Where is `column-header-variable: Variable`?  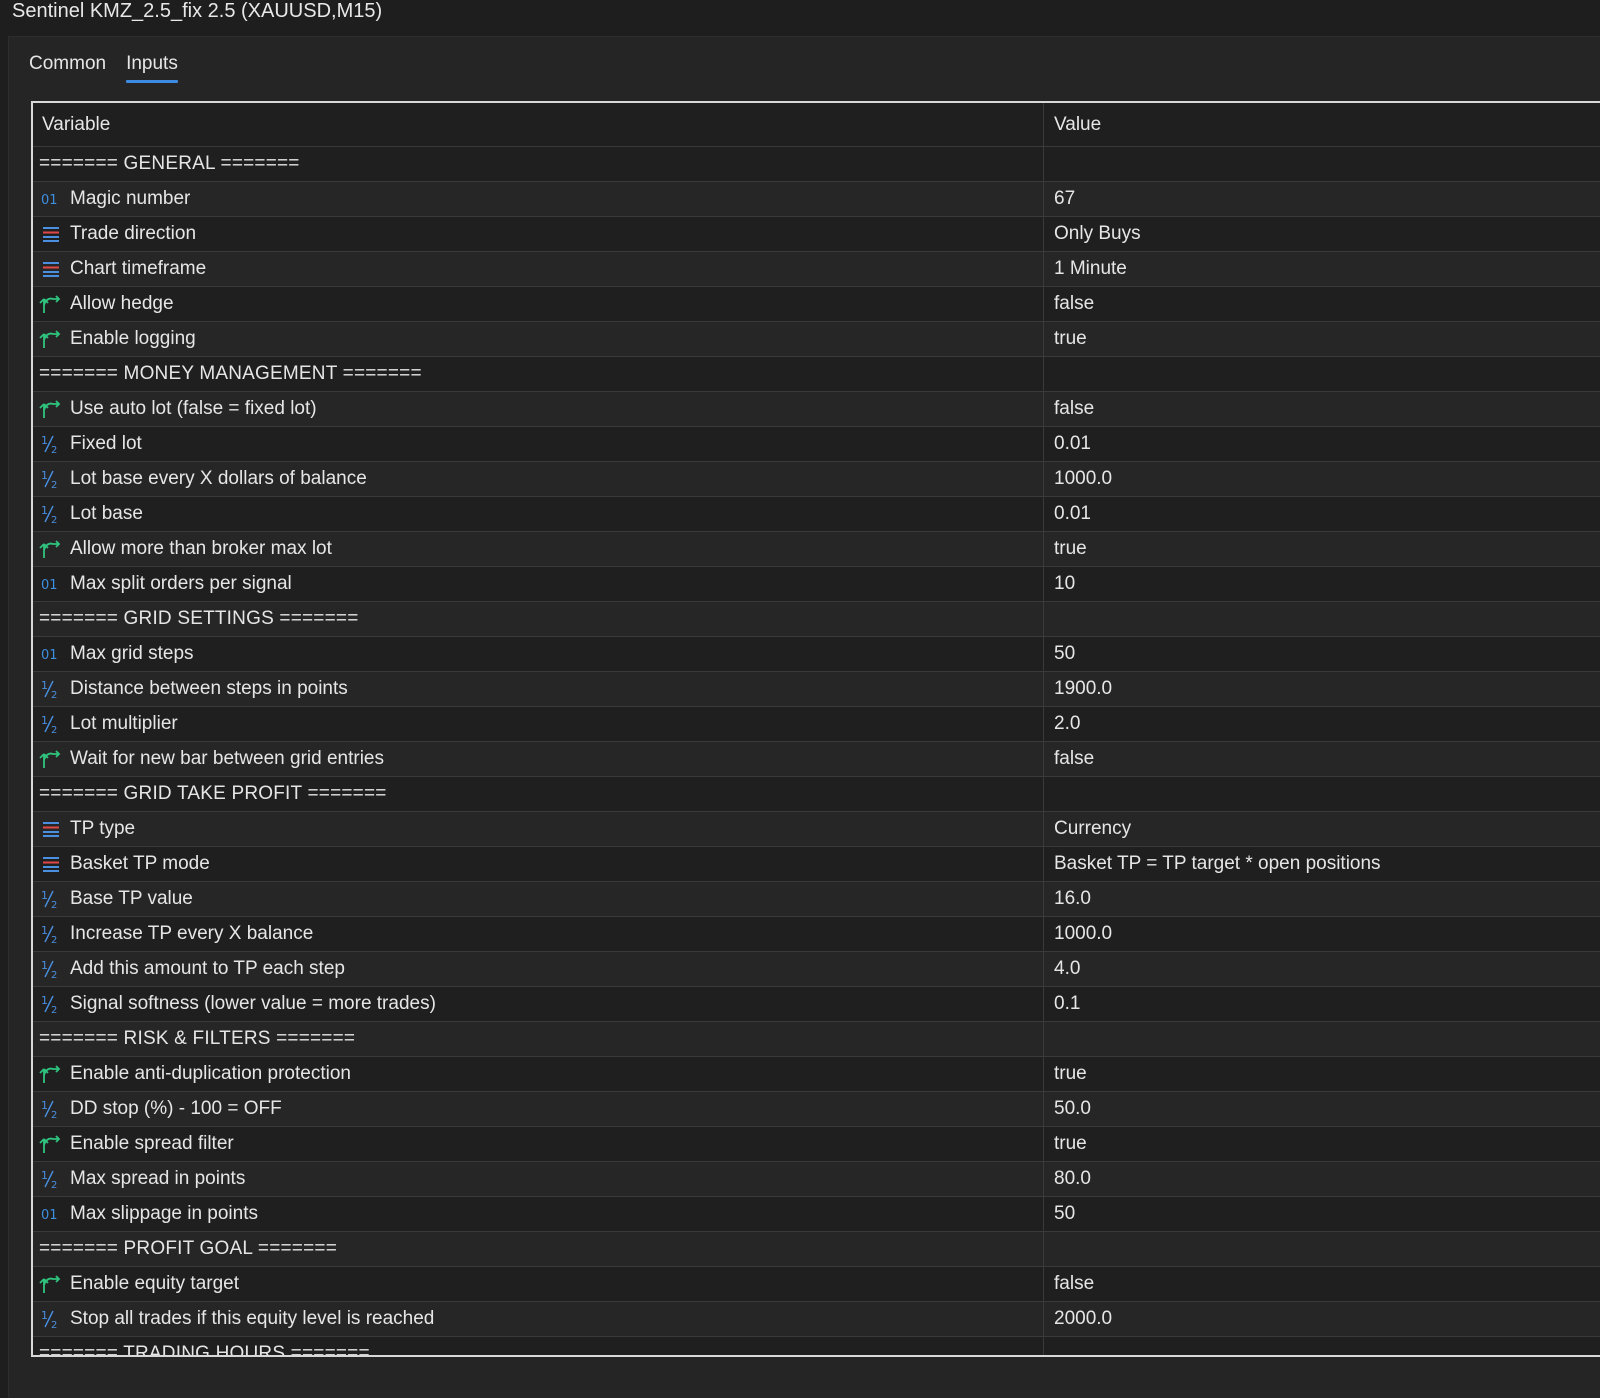 column-header-variable: Variable is located at coordinates (538, 124).